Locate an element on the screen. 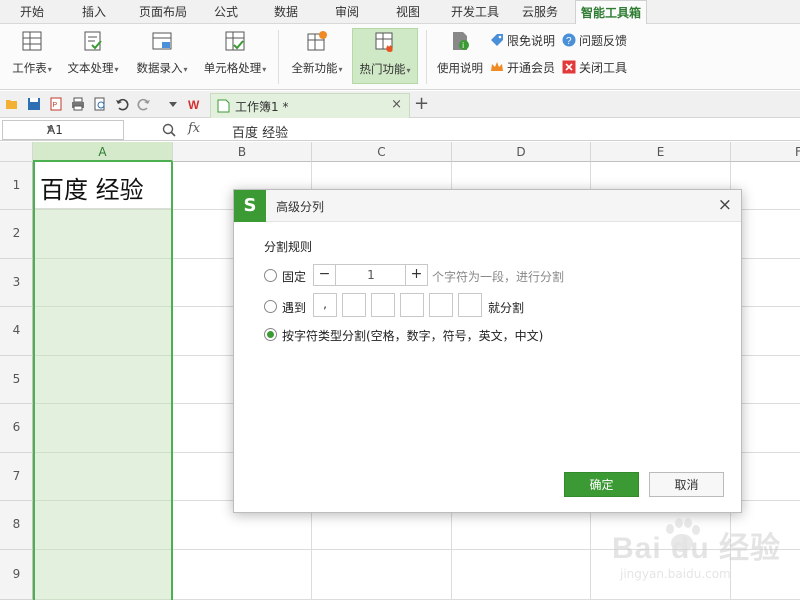 The height and width of the screenshot is (600, 800). wps-logo-icon: W is located at coordinates (194, 104).